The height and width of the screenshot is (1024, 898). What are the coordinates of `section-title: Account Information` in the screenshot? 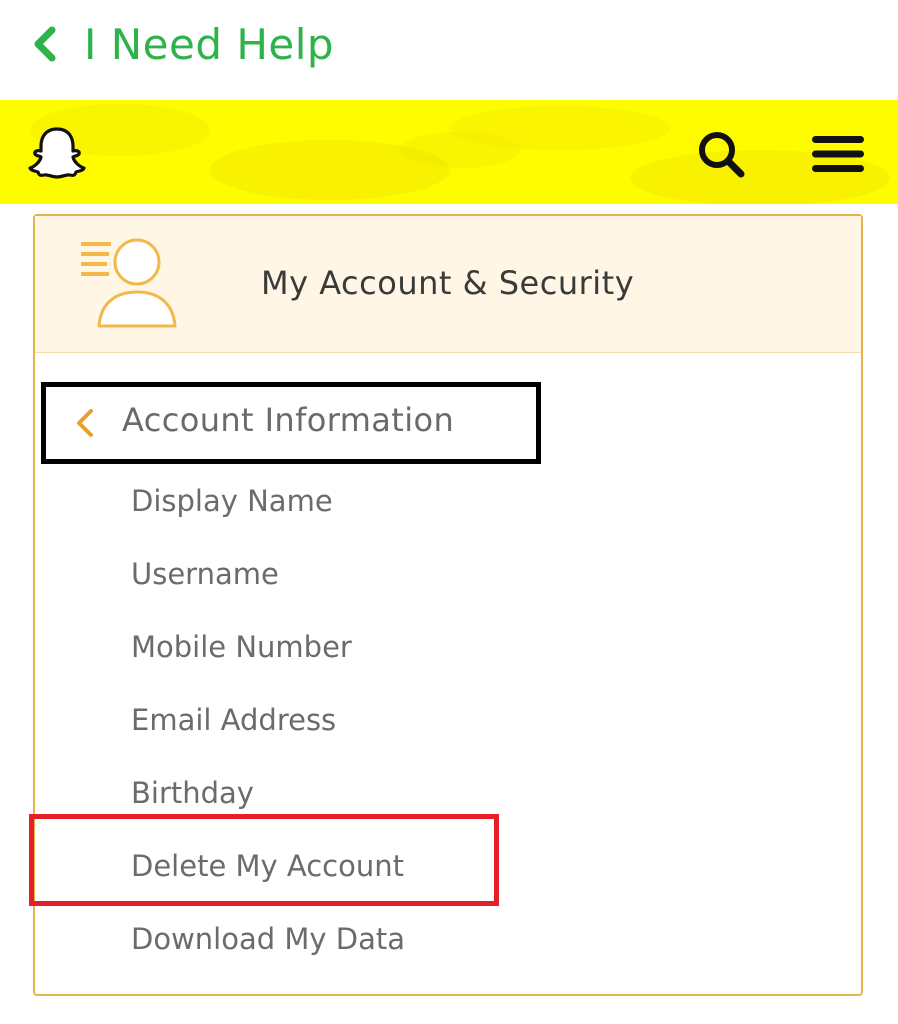 It's located at (288, 420).